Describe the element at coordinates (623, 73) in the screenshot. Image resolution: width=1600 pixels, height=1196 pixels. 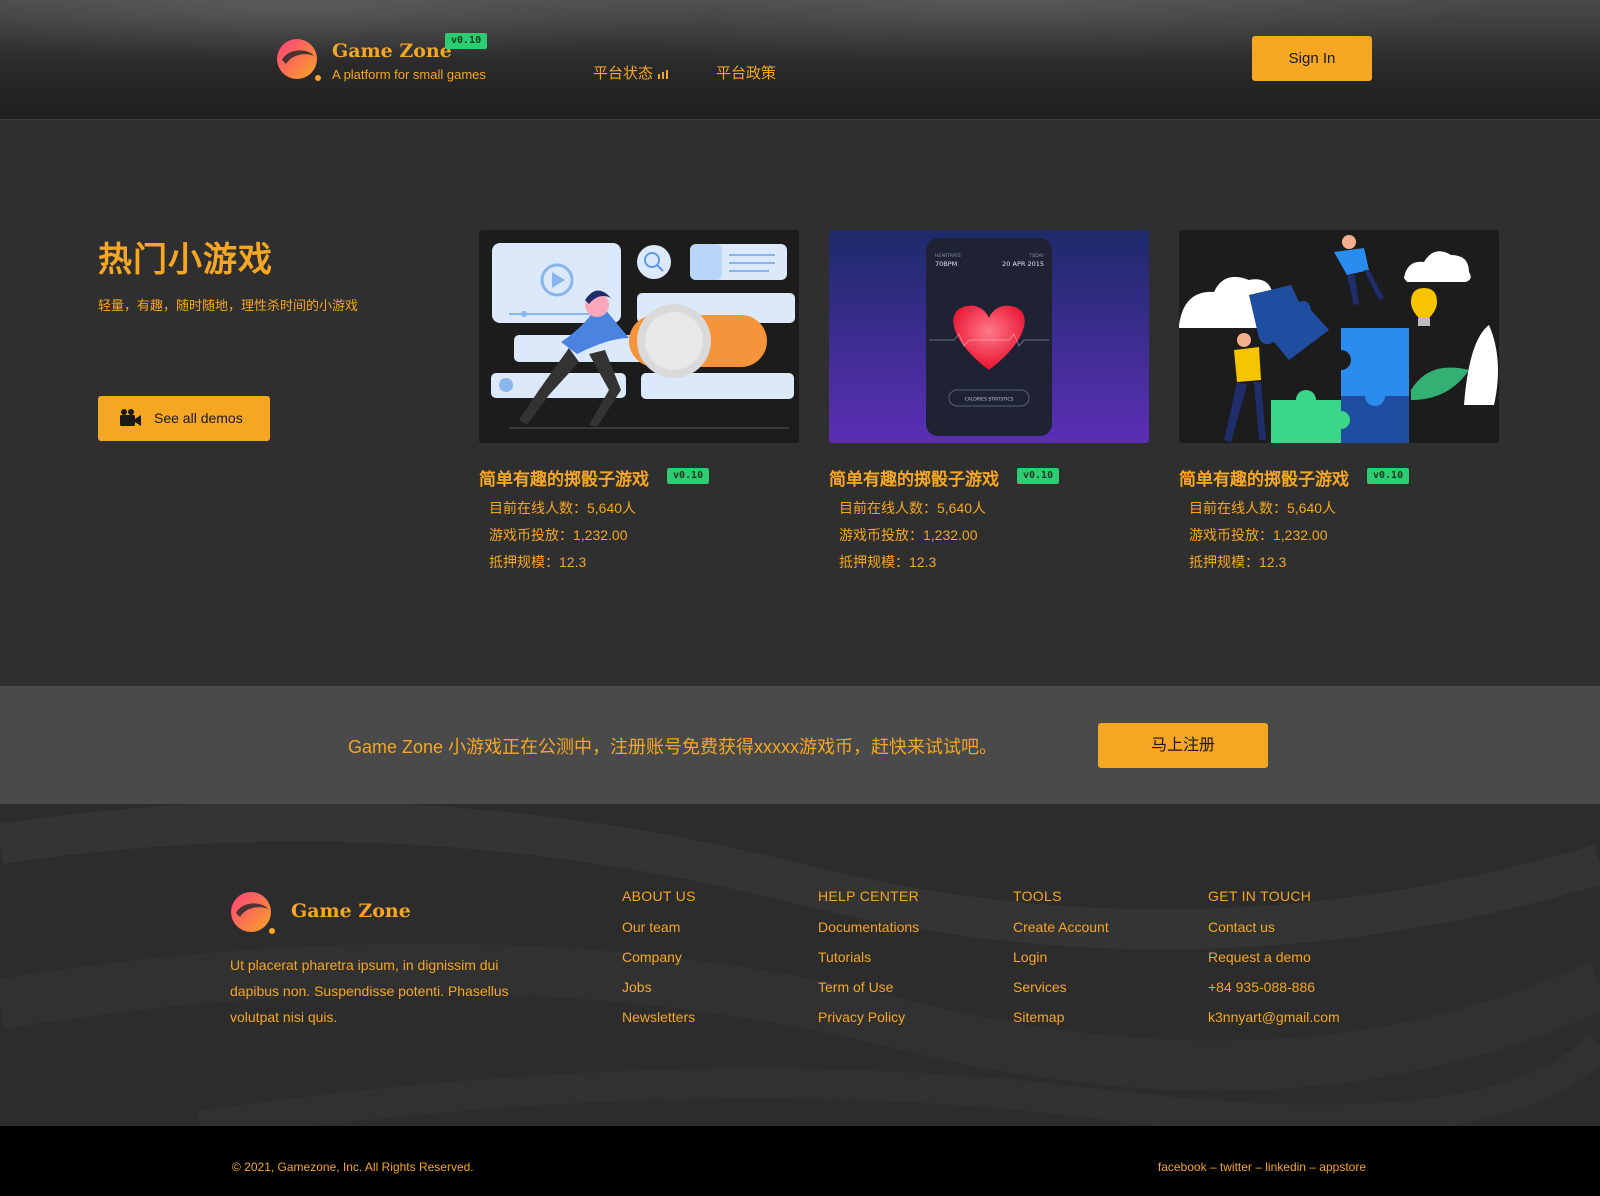
I see `nav-label: 平台状态` at that location.